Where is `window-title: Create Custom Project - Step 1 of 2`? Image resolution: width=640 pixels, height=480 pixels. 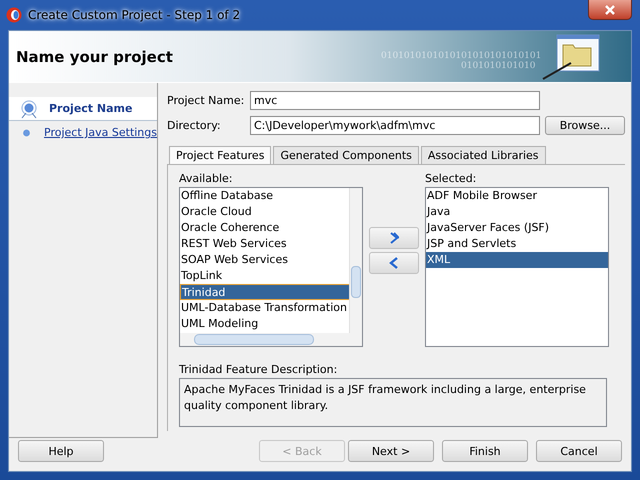 window-title: Create Custom Project - Step 1 of 2 is located at coordinates (134, 15).